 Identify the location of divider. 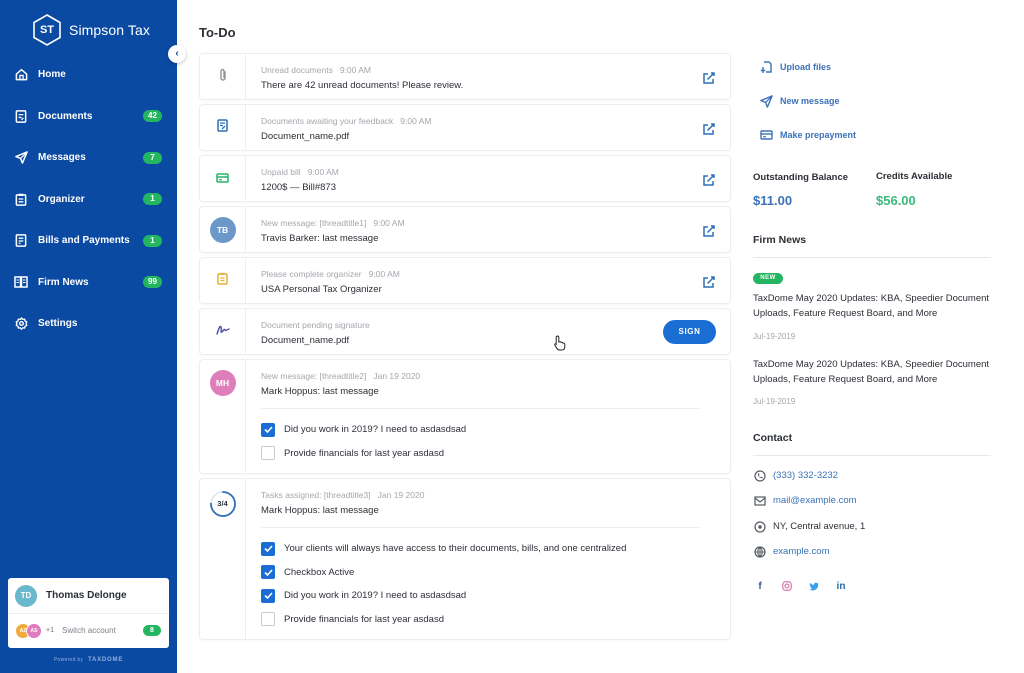
(872, 455).